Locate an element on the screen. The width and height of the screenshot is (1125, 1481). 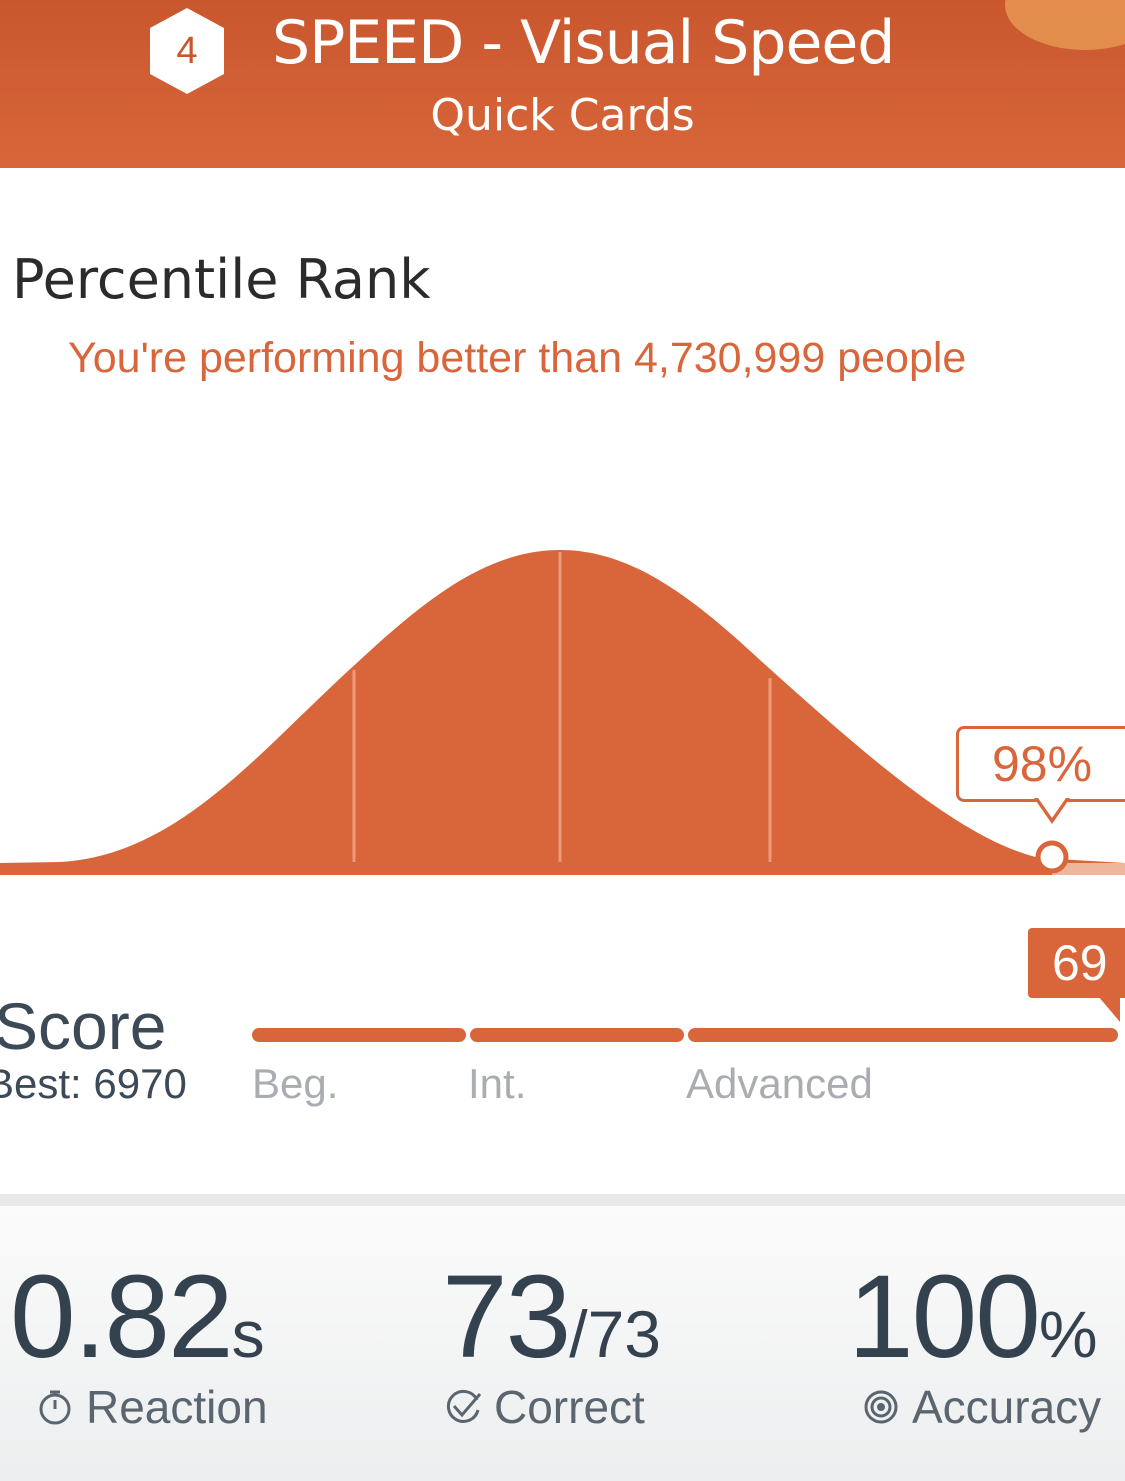
score-segment-beginner is located at coordinates (359, 1035).